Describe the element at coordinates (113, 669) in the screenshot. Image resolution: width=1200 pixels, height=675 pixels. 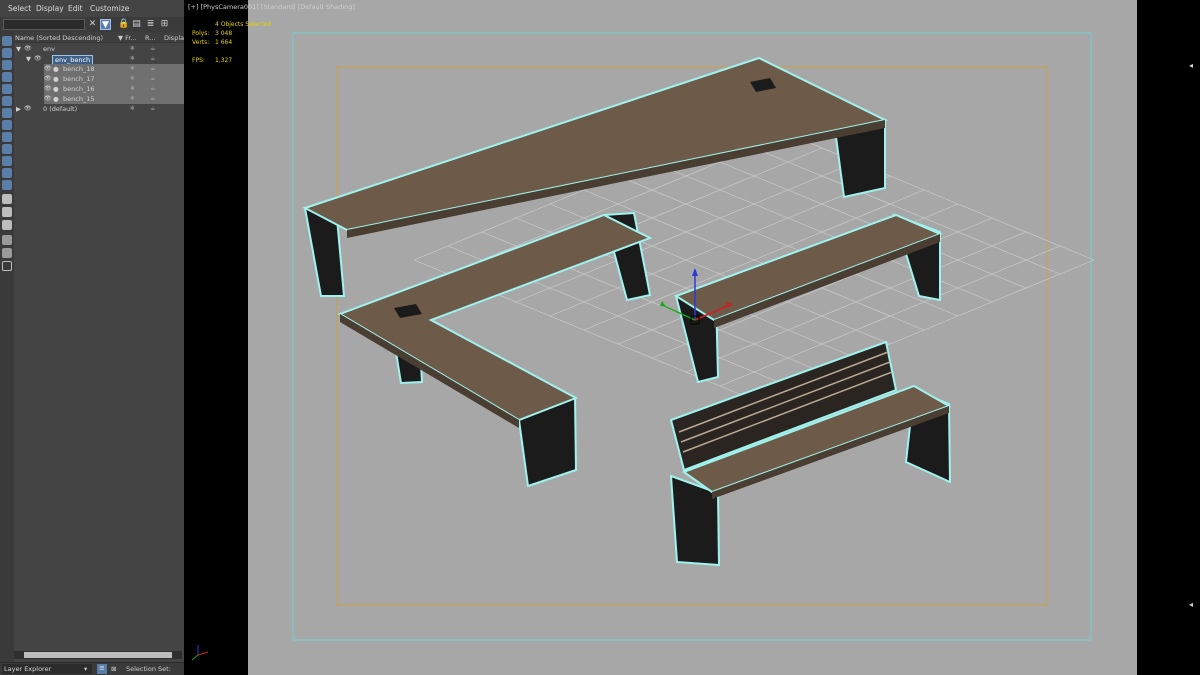
I see `hierarchy-toggle-icon: ⊠` at that location.